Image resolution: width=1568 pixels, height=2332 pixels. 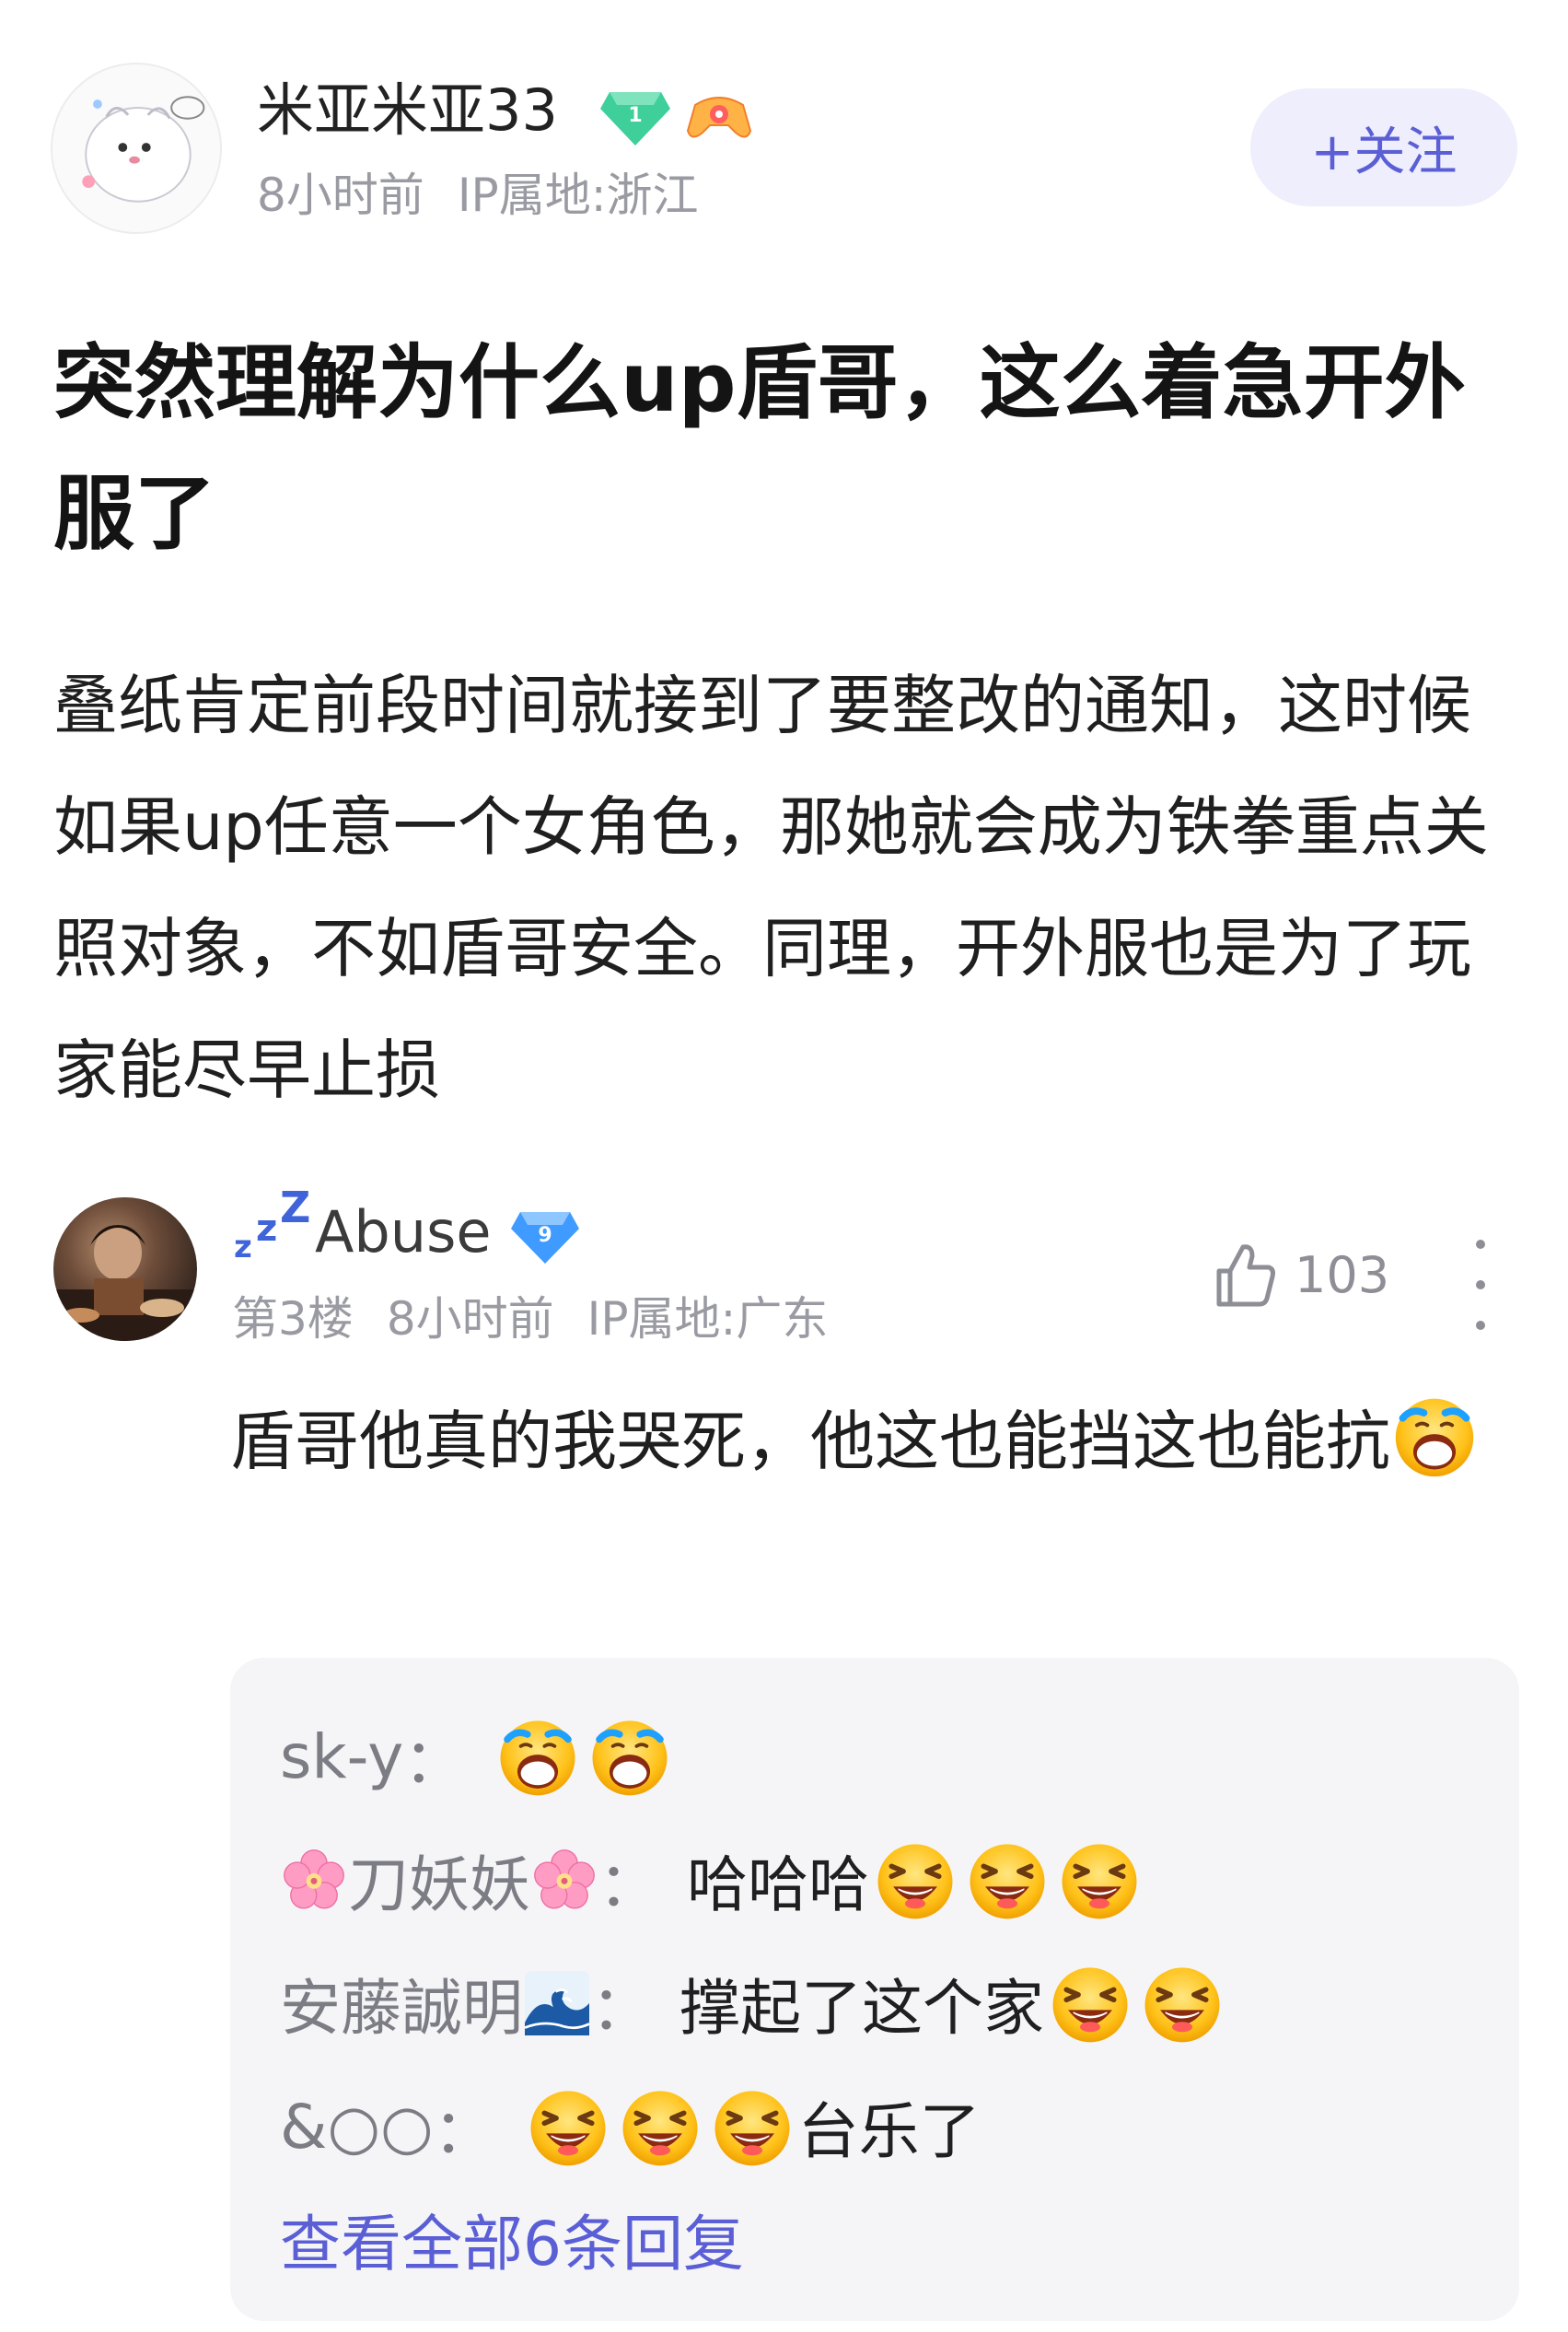 What do you see at coordinates (293, 1319) in the screenshot?
I see `comment-floor: 第3楼` at bounding box center [293, 1319].